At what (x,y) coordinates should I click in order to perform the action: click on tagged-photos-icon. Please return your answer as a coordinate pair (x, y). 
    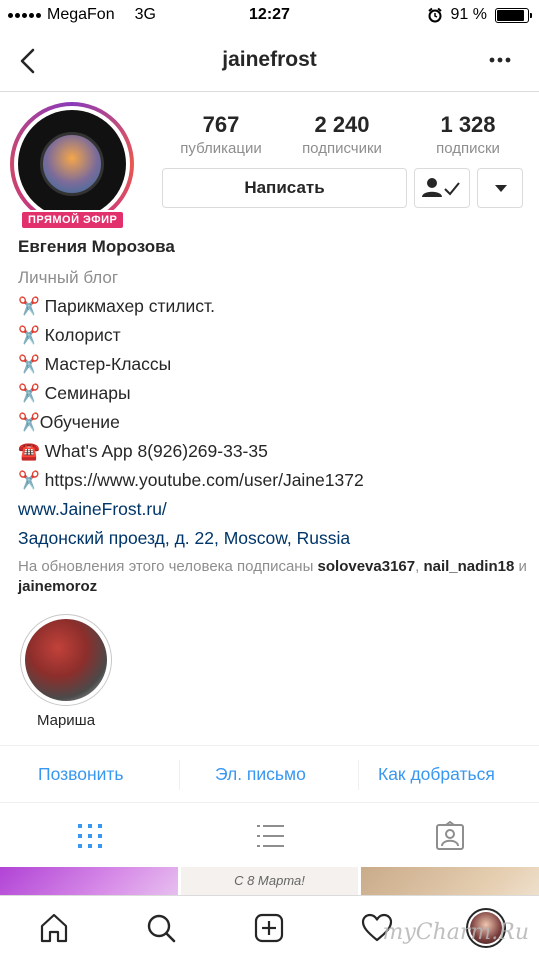
    Looking at the image, I should click on (450, 836).